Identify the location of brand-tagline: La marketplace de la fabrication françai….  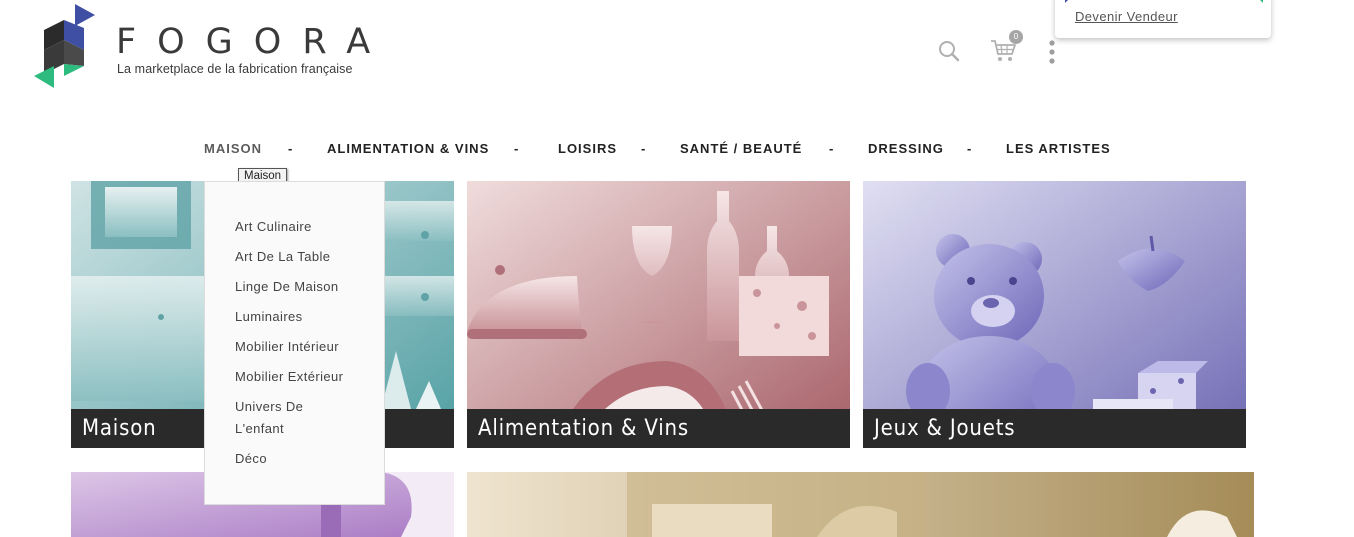
(235, 69).